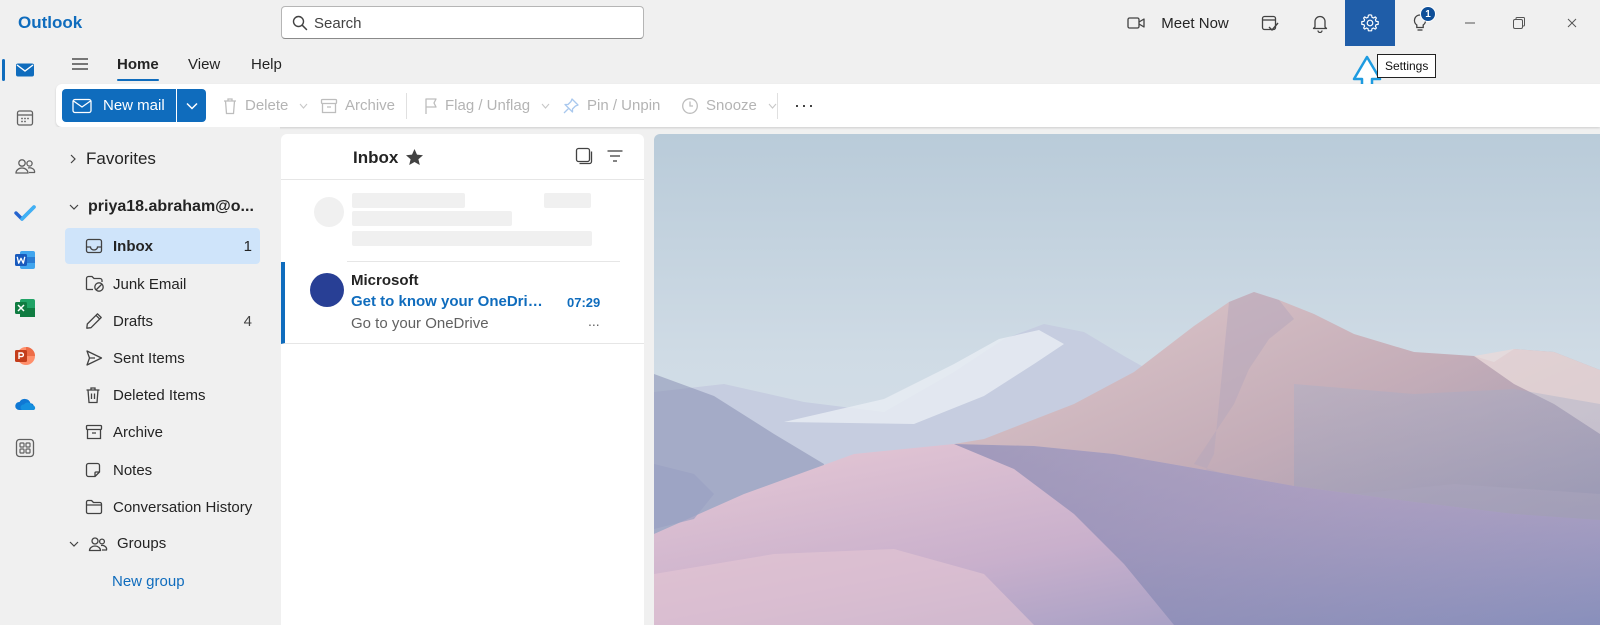  I want to click on folder-icon, so click(96, 507).